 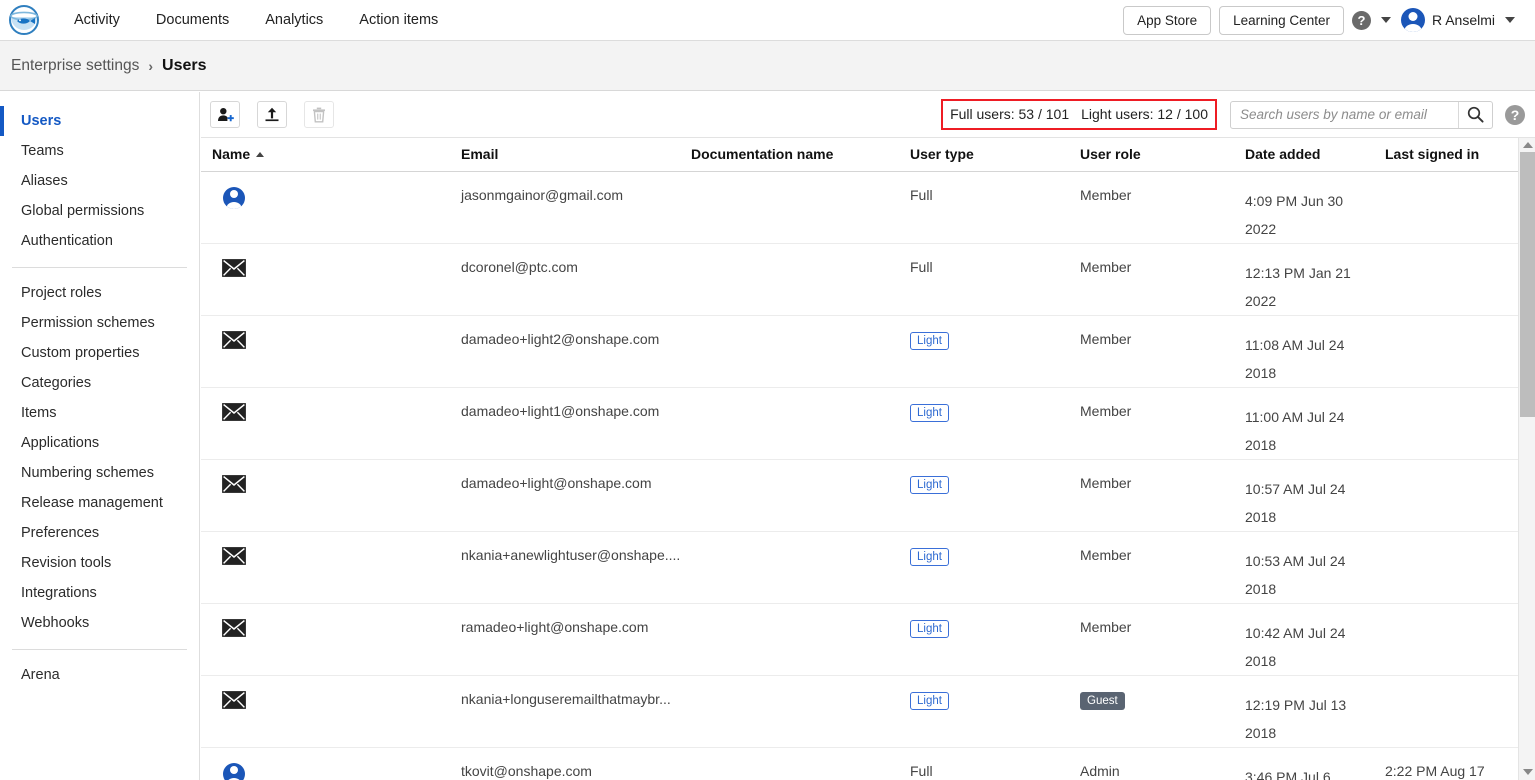 What do you see at coordinates (995, 207) in the screenshot?
I see `cell-user-type: Full` at bounding box center [995, 207].